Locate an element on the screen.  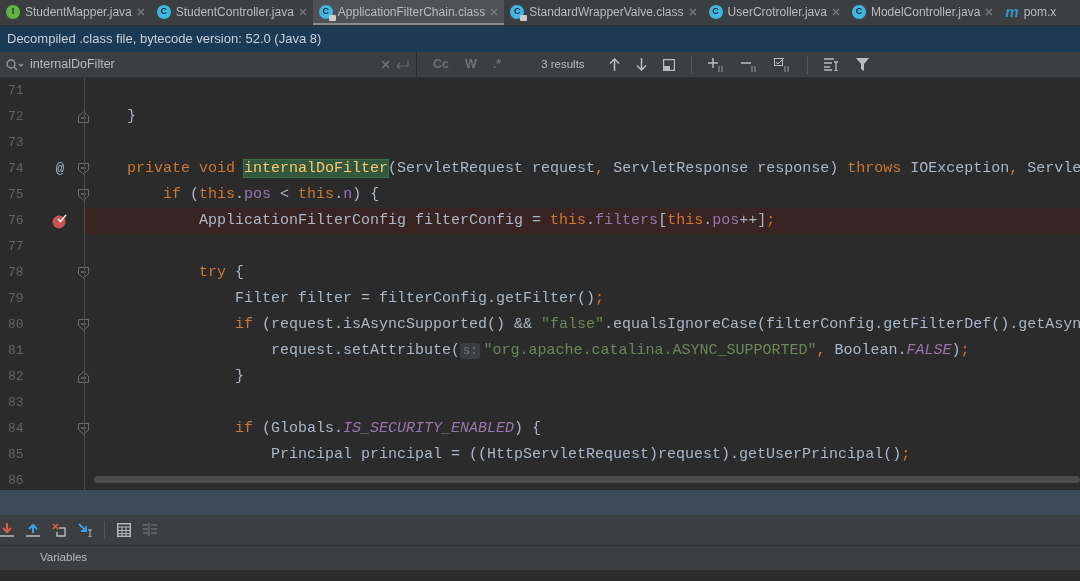
window-icon is located at coordinates (668, 64).